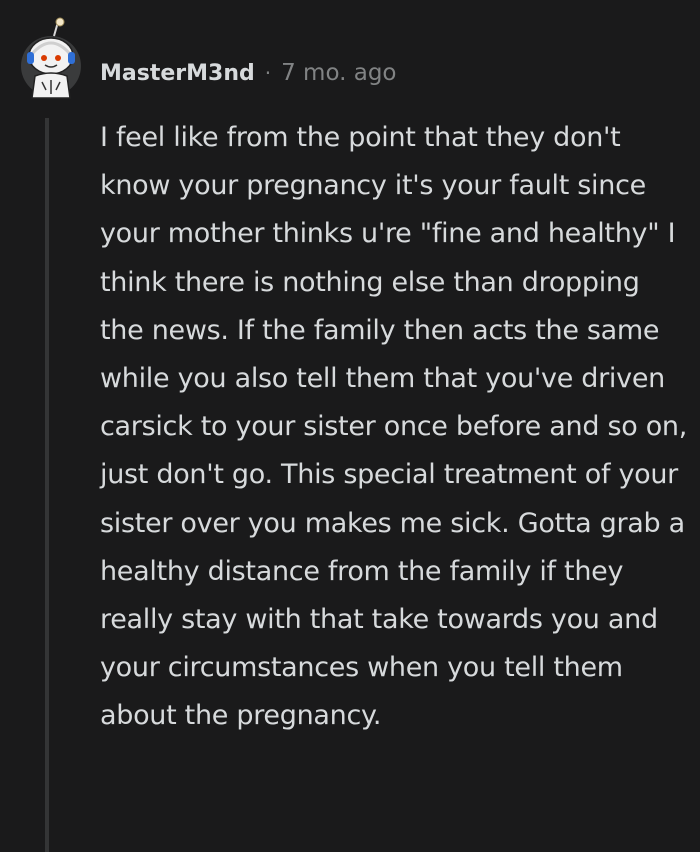 The image size is (700, 852). I want to click on comment-timestamp: 7 mo. ago, so click(338, 73).